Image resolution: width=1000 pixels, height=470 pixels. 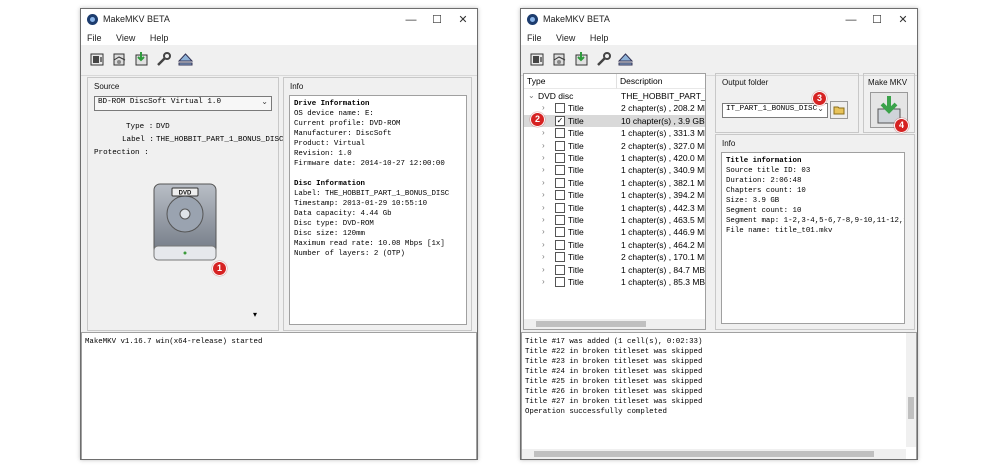 I want to click on tree-title-row: › Title 1 chapter(s) , 442.3 MB, so click(x=614, y=208).